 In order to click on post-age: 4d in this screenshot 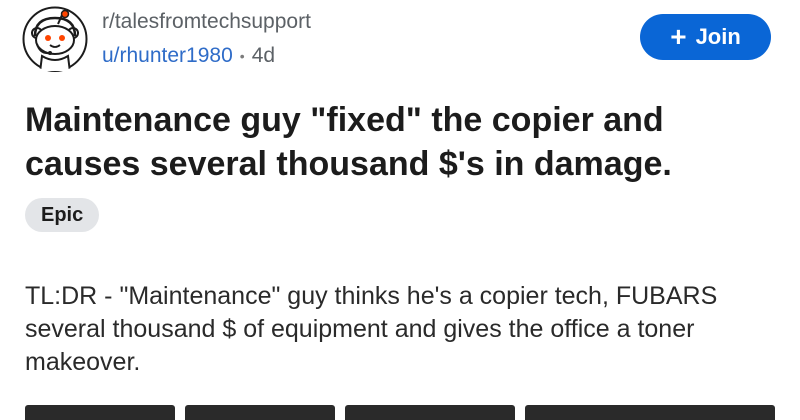, I will do `click(263, 55)`.